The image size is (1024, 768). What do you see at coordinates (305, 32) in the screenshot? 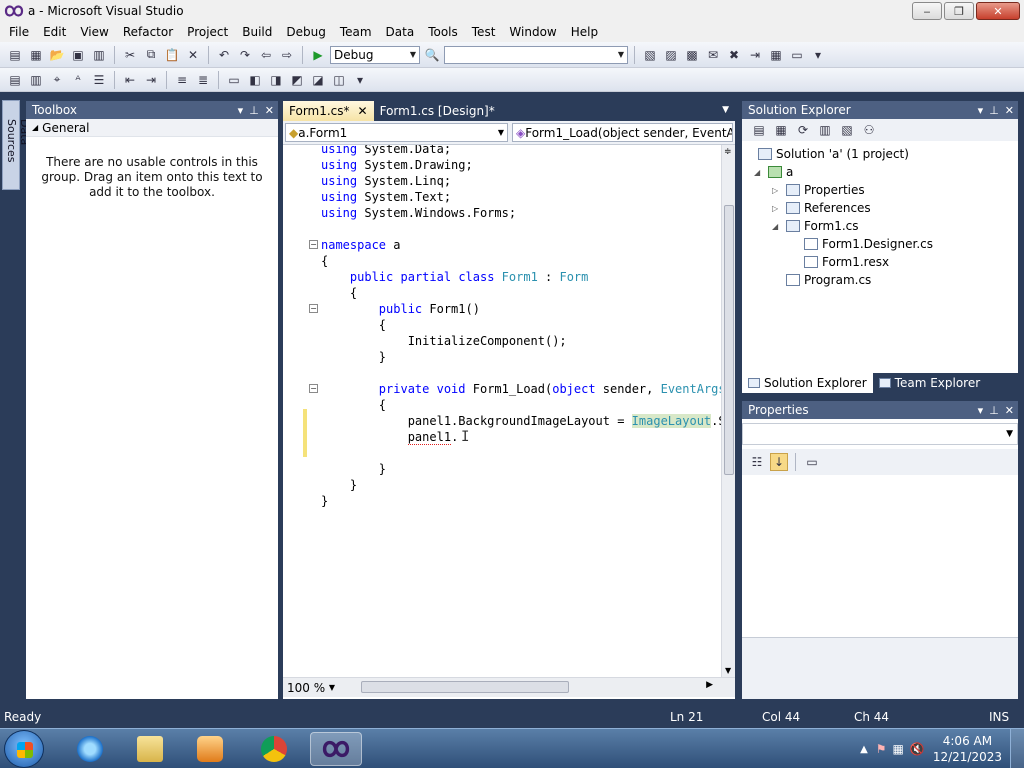
I see `menu-debug: Debug` at bounding box center [305, 32].